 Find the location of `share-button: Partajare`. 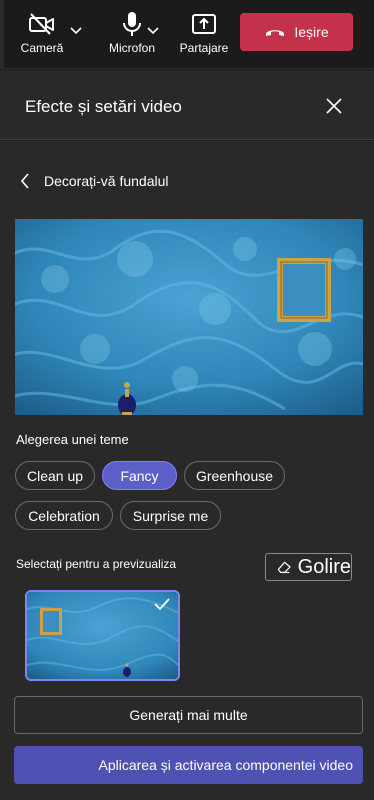

share-button: Partajare is located at coordinates (204, 34).